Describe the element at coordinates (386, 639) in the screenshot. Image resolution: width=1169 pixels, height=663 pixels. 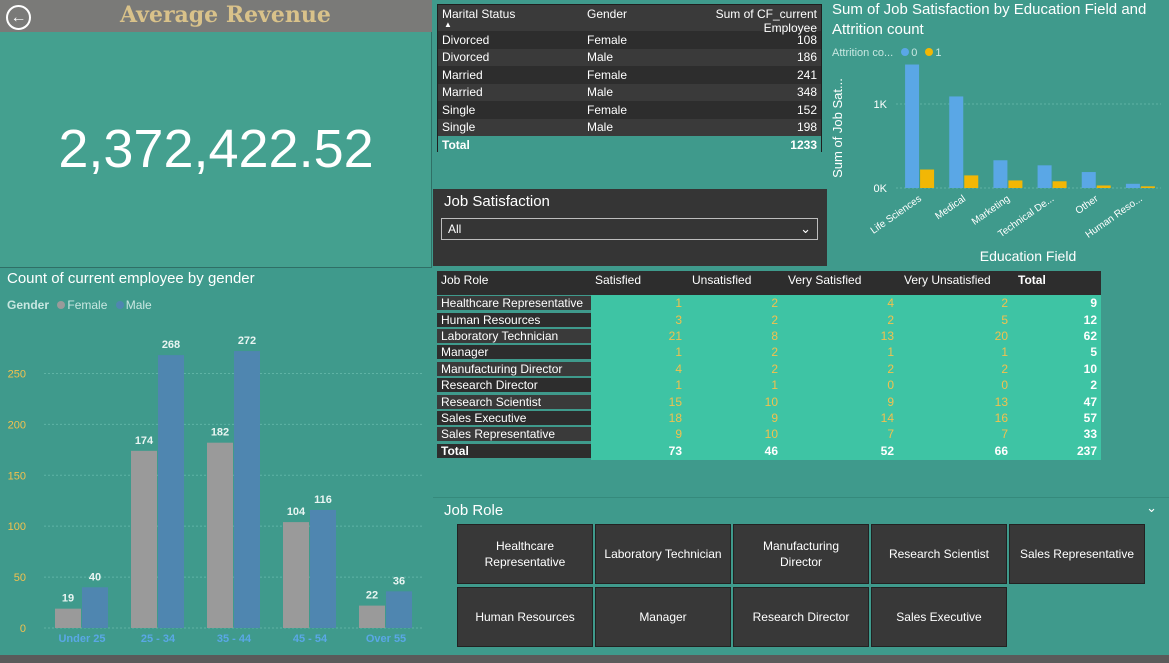
I see `x-tick-label: Over 55` at that location.